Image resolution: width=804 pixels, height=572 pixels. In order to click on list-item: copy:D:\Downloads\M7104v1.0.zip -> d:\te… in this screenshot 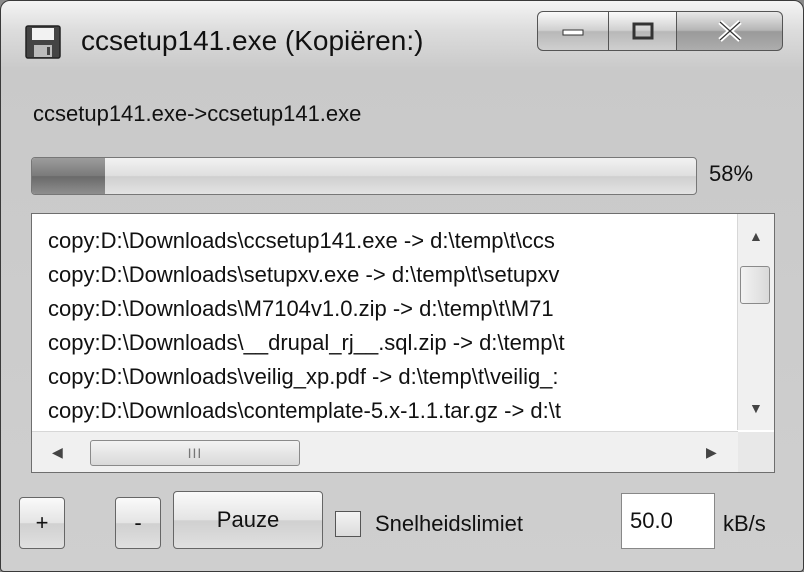, I will do `click(393, 309)`.